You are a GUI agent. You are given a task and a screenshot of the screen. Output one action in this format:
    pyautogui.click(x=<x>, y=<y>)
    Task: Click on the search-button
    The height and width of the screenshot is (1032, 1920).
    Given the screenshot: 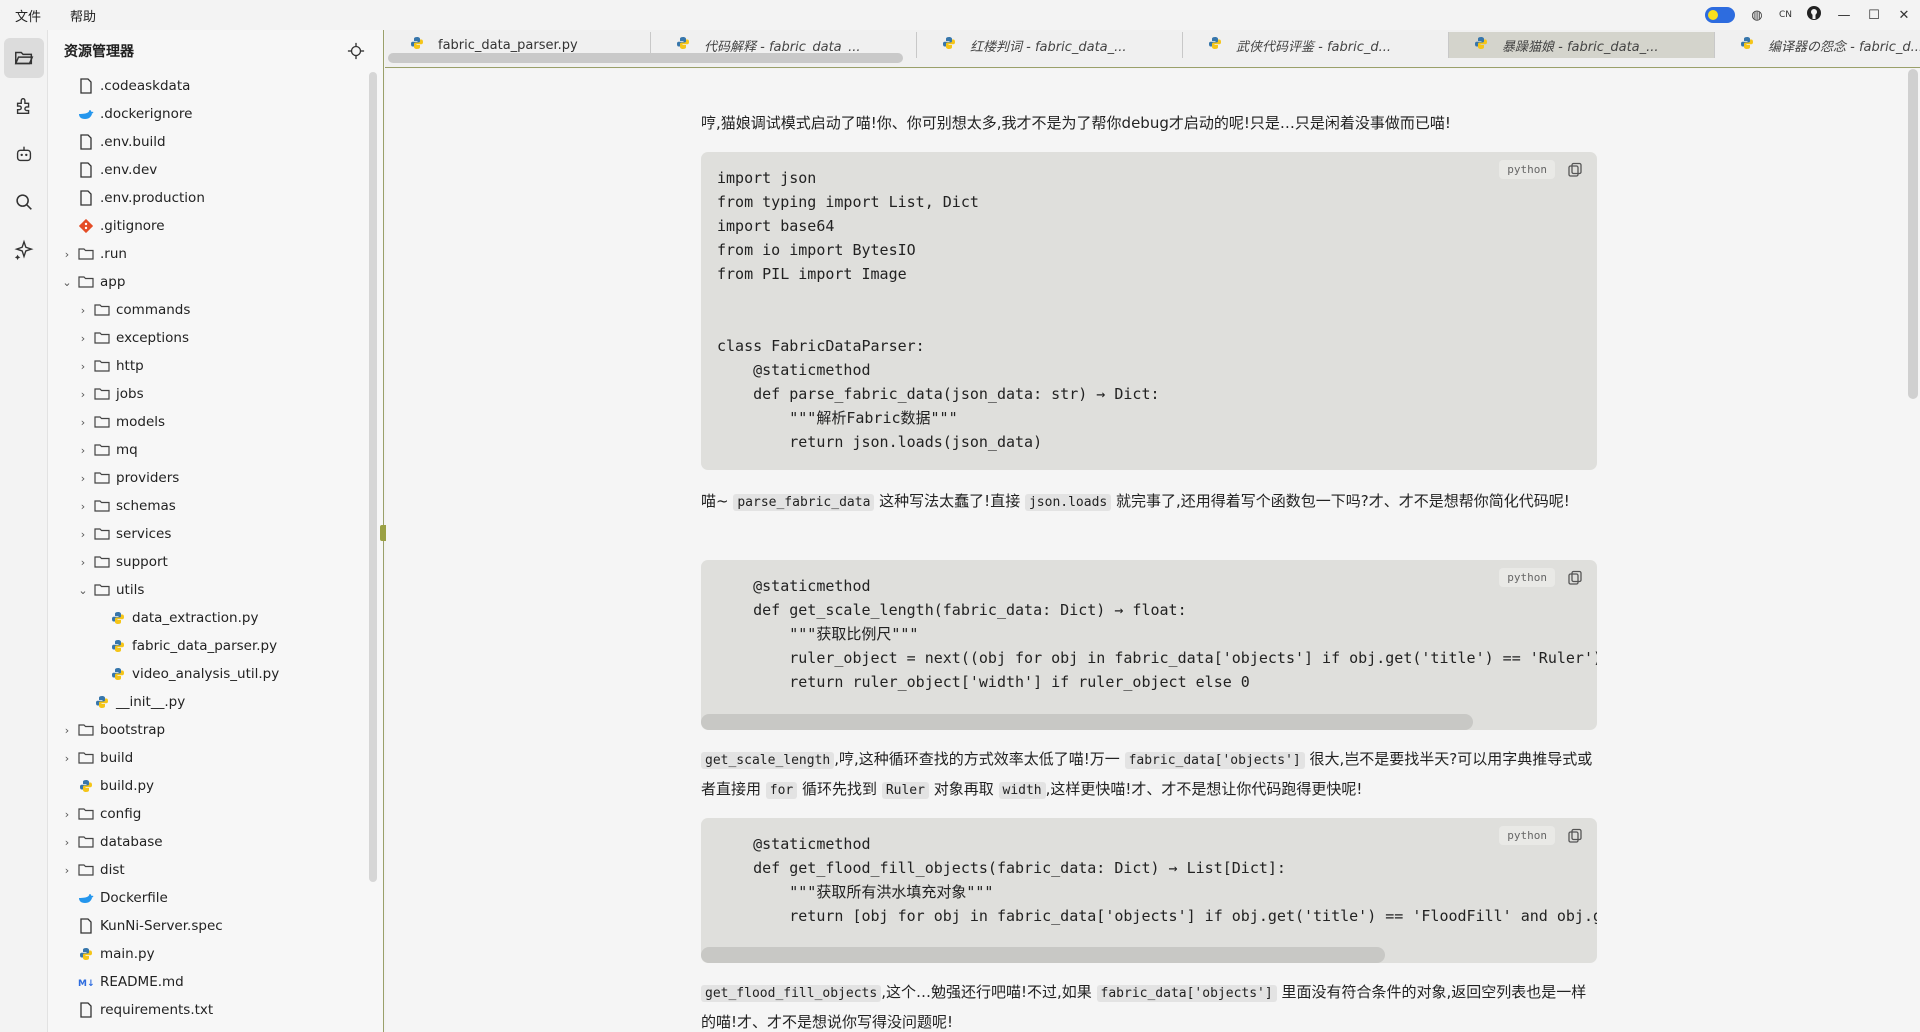 What is the action you would take?
    pyautogui.click(x=24, y=202)
    